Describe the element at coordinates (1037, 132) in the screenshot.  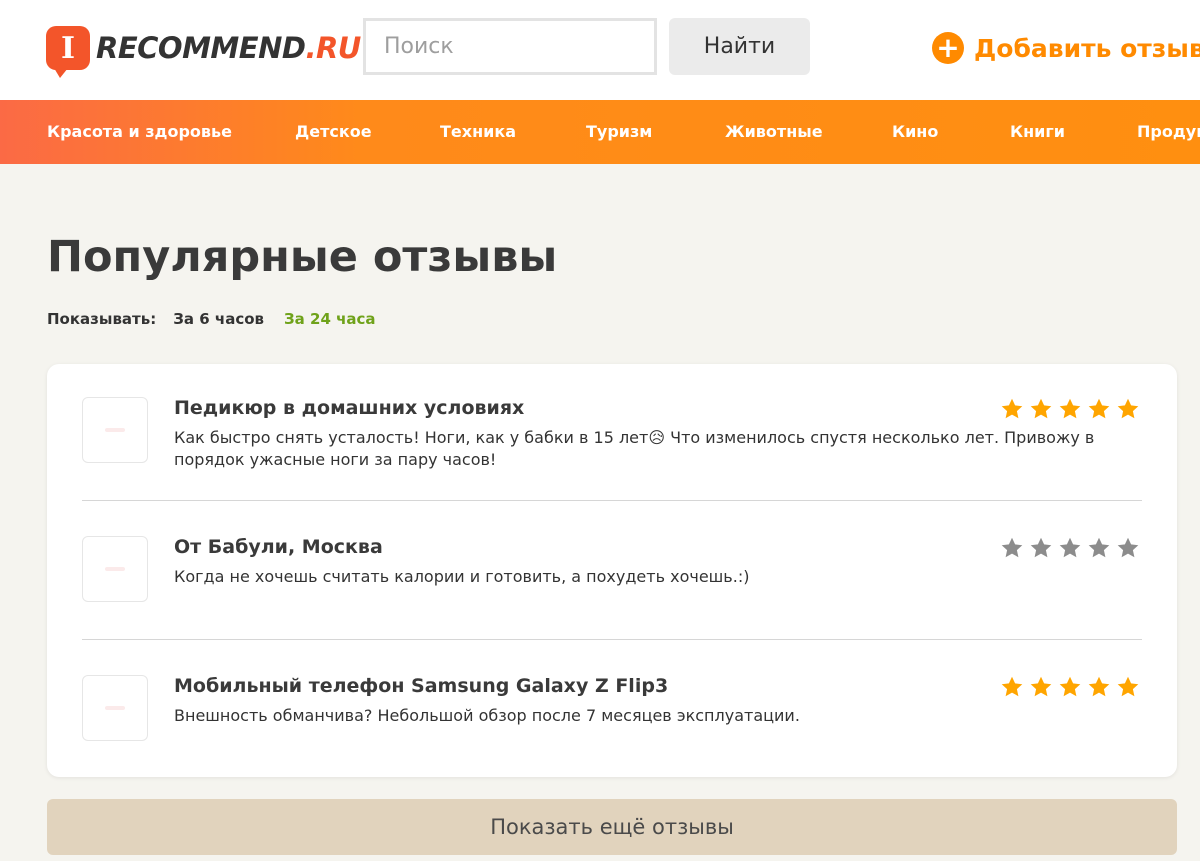
I see `nav-item-books: Книги` at that location.